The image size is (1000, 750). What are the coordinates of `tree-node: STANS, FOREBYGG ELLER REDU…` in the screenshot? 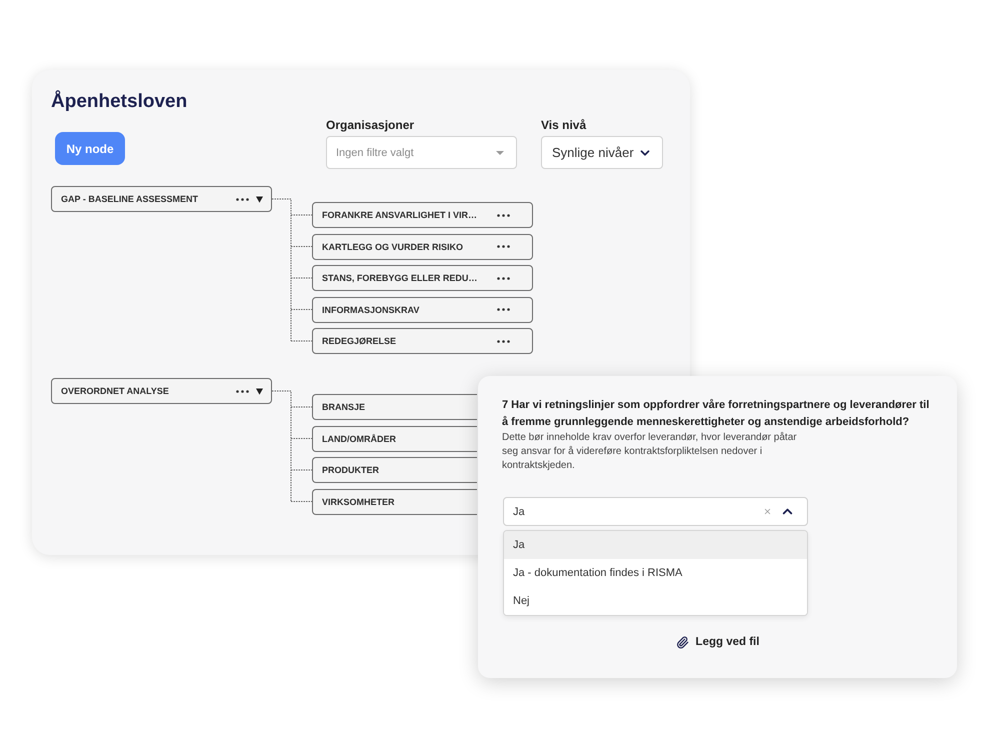 It's located at (422, 278).